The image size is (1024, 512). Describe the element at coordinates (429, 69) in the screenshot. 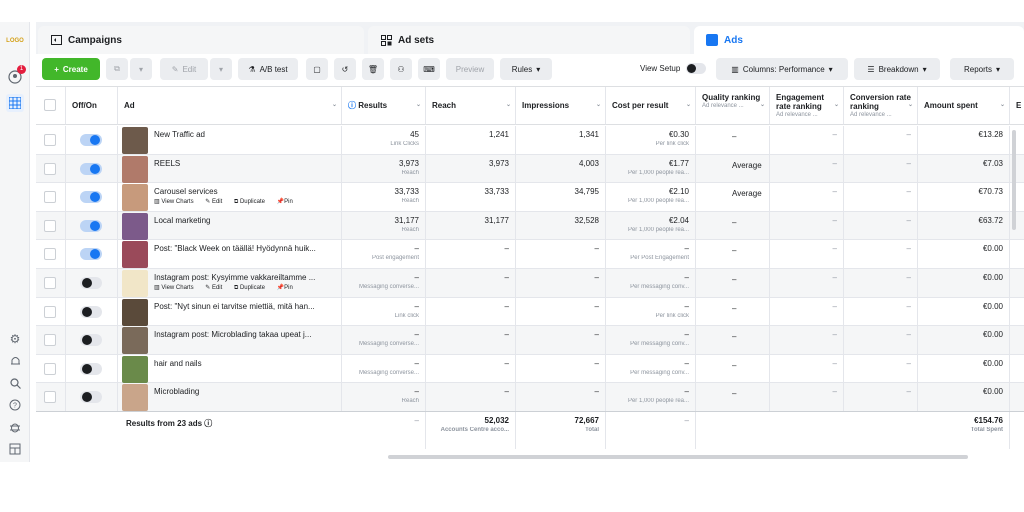

I see `comment-button: ⌨` at that location.